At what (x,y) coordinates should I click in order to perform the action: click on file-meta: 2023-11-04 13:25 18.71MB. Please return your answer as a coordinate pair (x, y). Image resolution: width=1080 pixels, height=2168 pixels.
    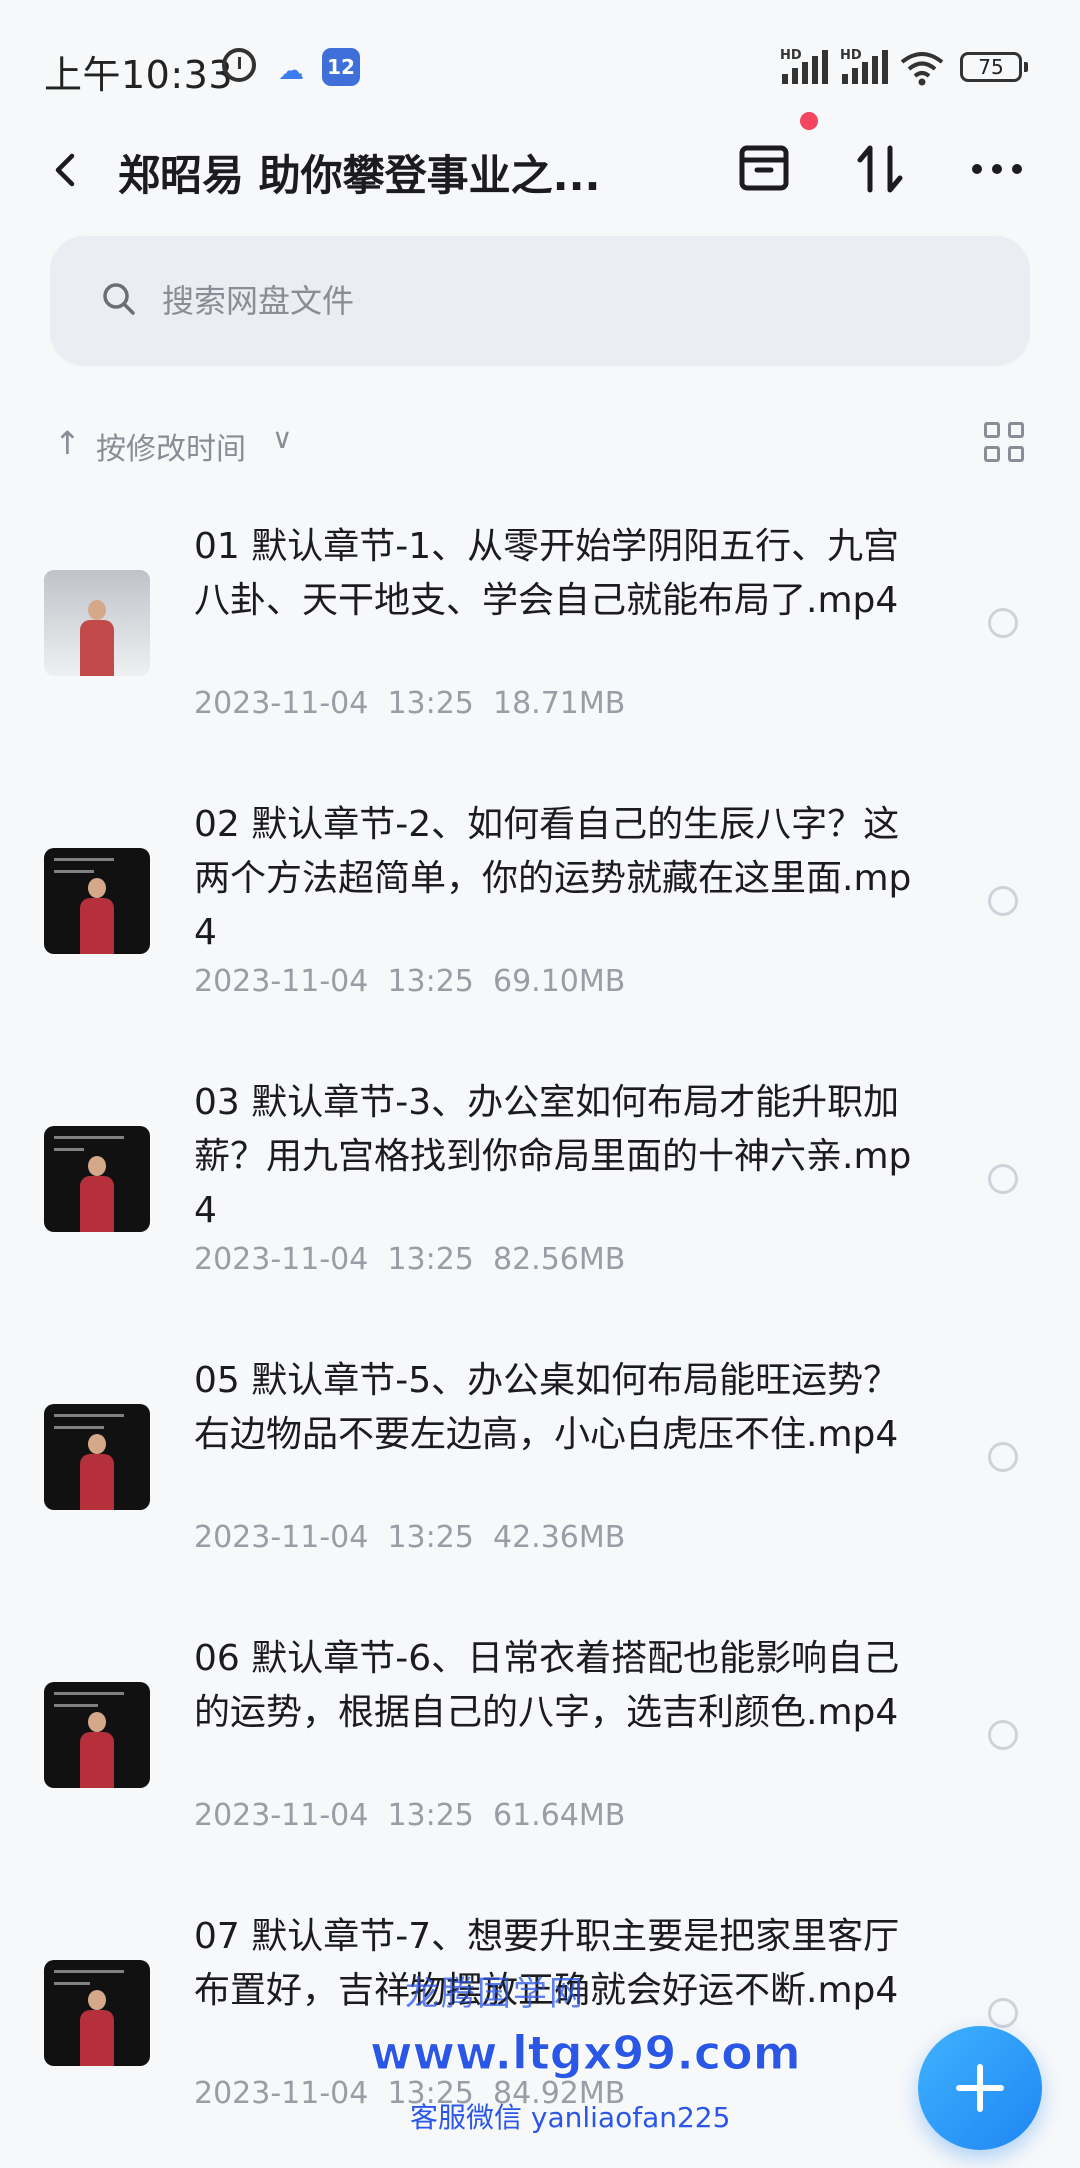
    Looking at the image, I should click on (409, 703).